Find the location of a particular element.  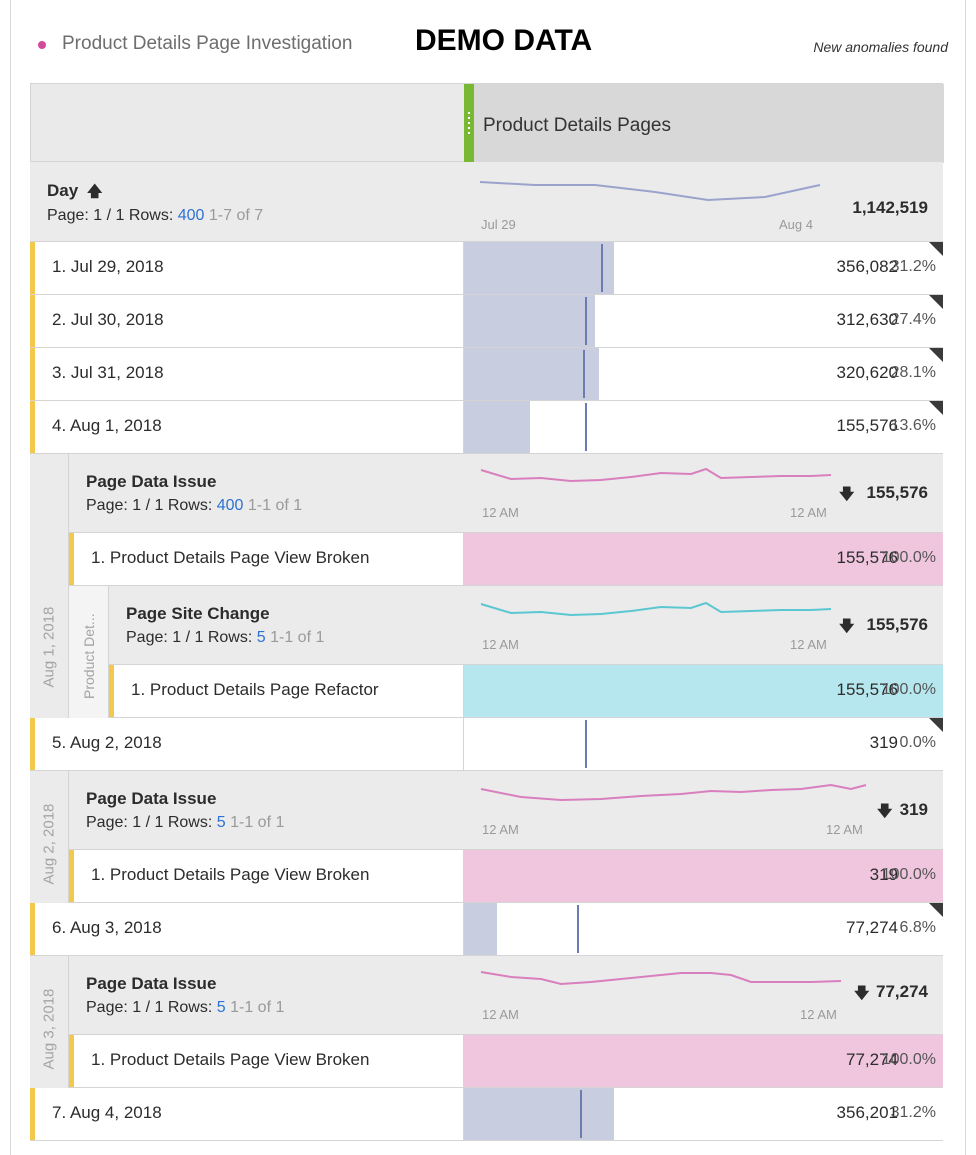

row-metric-cell: 312,630 27.4% is located at coordinates (703, 321).